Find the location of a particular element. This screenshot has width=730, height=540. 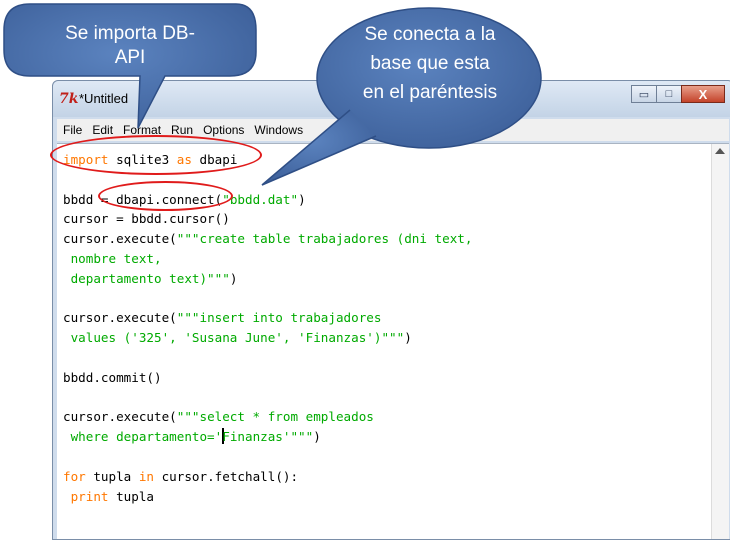

right-callout-tail is located at coordinates (319, 147).